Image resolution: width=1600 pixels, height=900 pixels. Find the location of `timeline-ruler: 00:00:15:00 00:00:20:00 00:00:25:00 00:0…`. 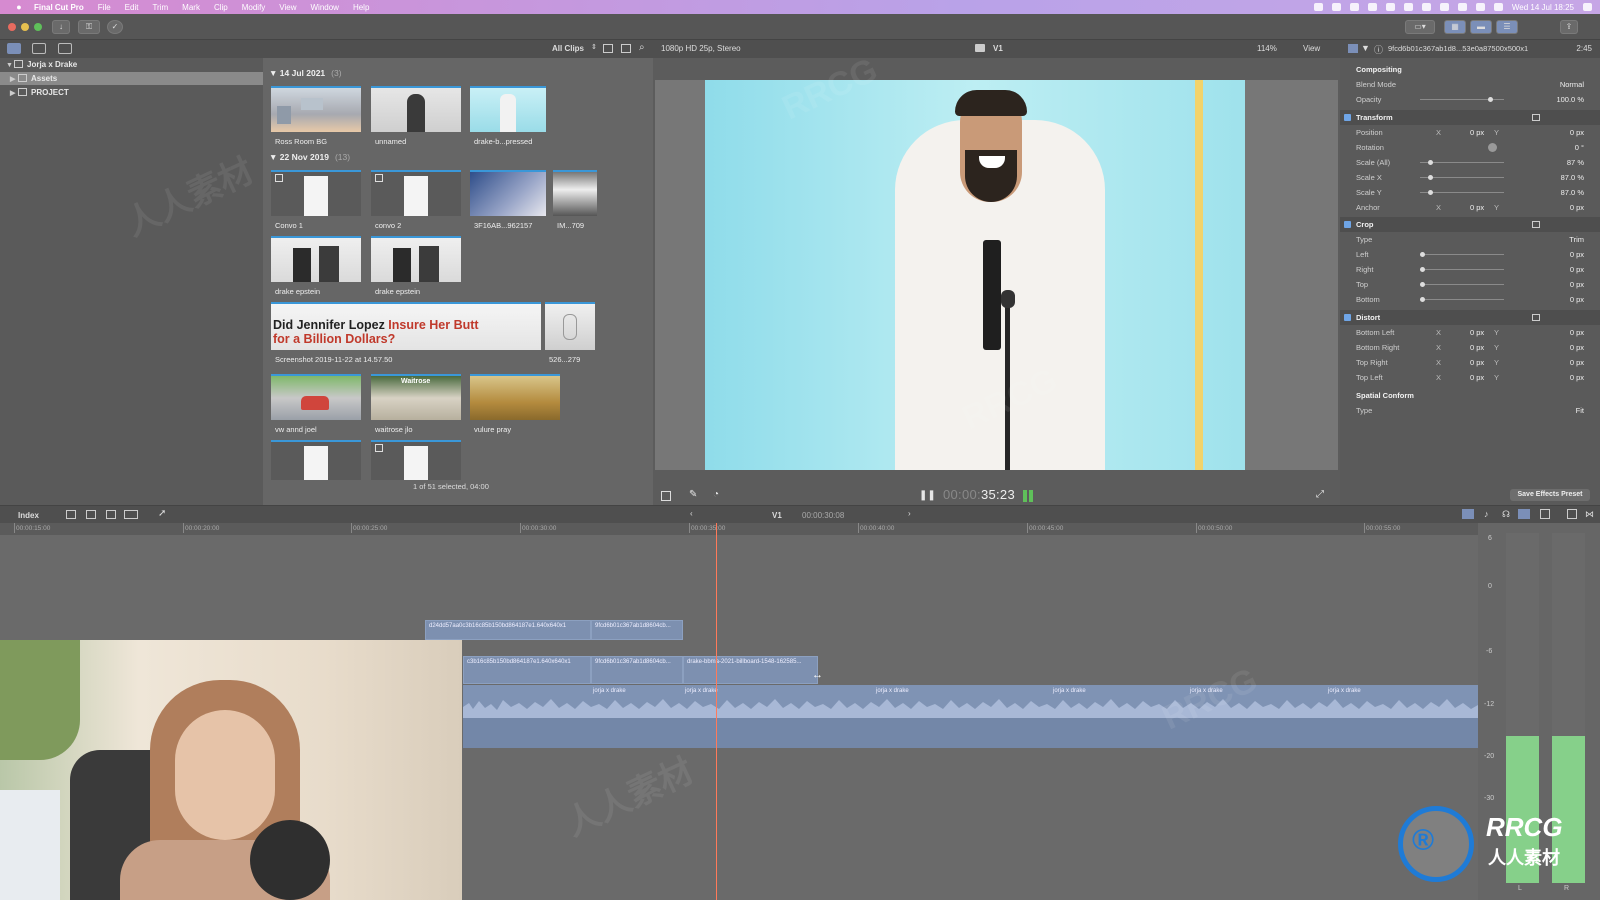

timeline-ruler: 00:00:15:00 00:00:20:00 00:00:25:00 00:0… is located at coordinates (739, 529).